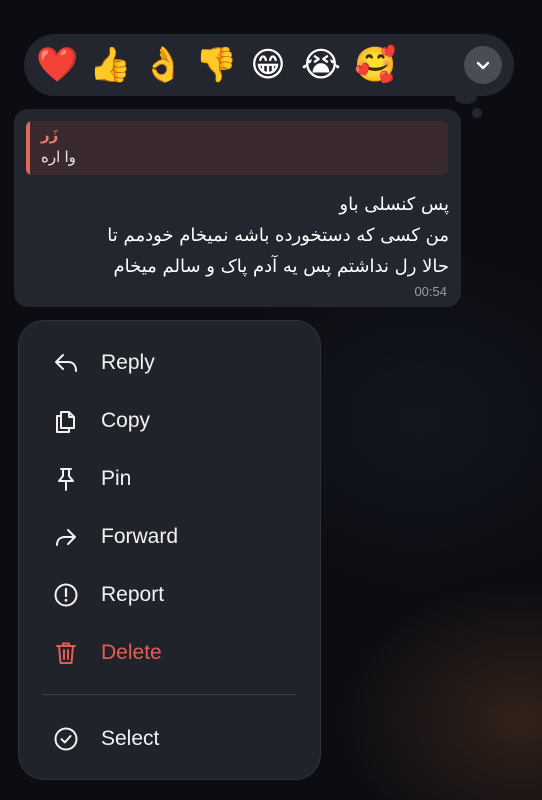  What do you see at coordinates (50, 135) in the screenshot?
I see `reply-author: زَر` at bounding box center [50, 135].